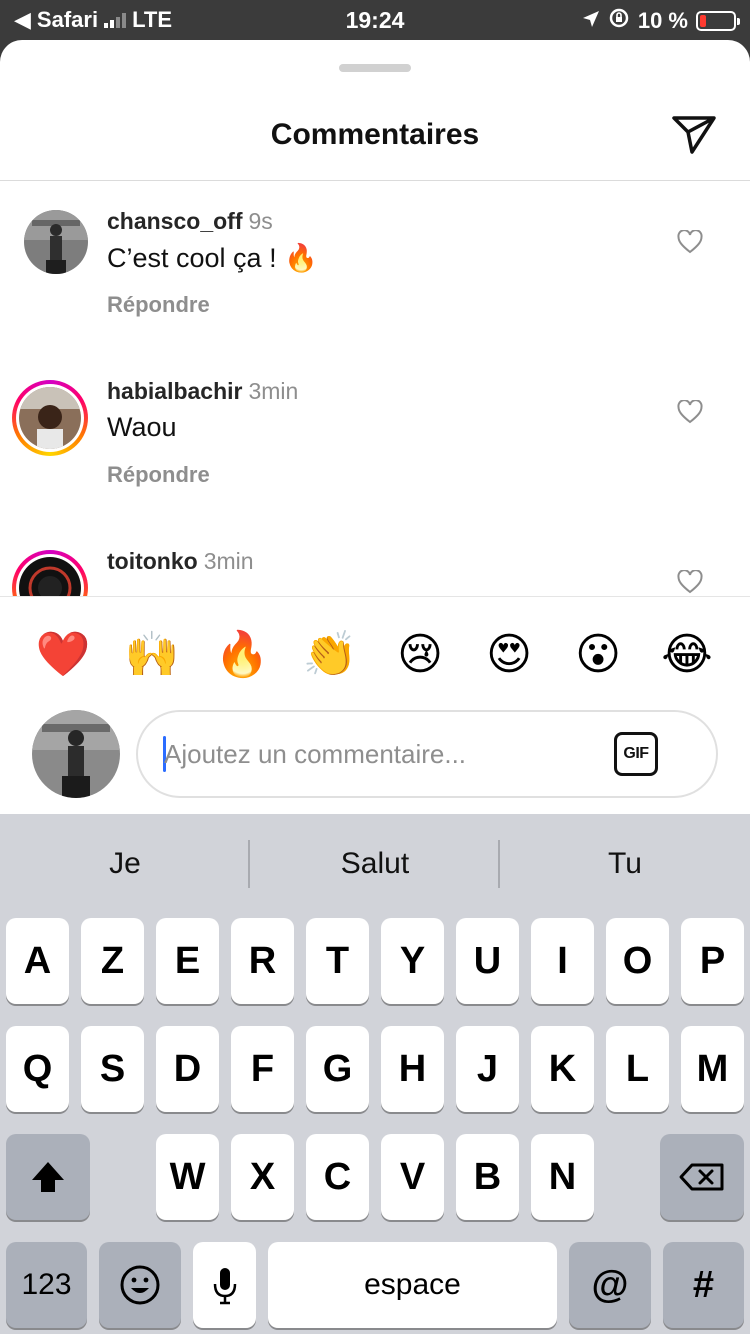 The height and width of the screenshot is (1334, 750). Describe the element at coordinates (412, 1177) in the screenshot. I see `key-v: V` at that location.